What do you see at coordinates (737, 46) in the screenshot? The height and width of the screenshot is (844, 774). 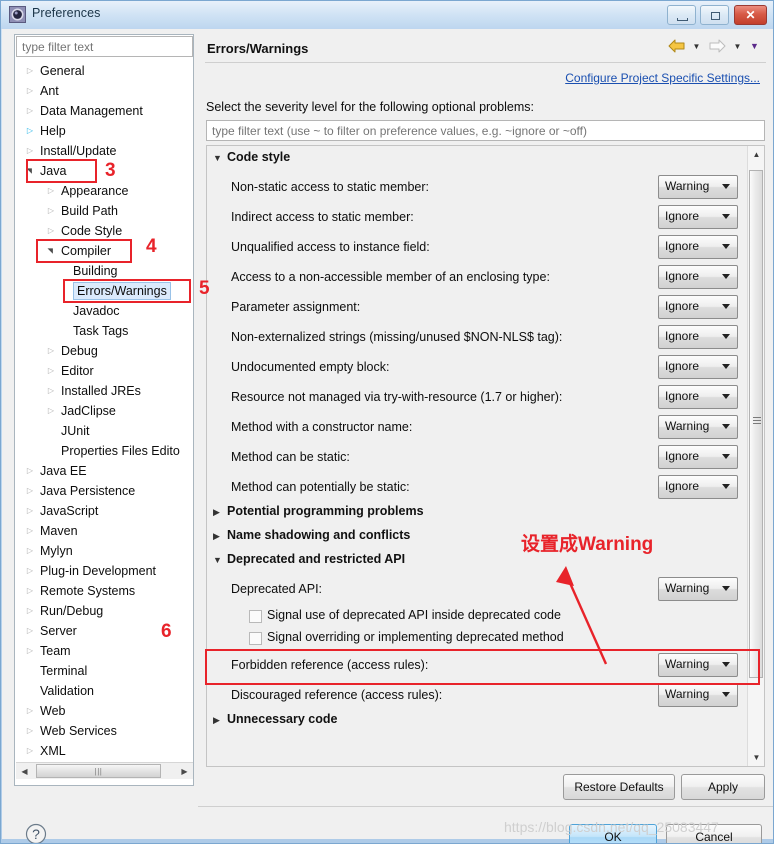 I see `forward-menu-chevron-down-icon: ▼` at bounding box center [737, 46].